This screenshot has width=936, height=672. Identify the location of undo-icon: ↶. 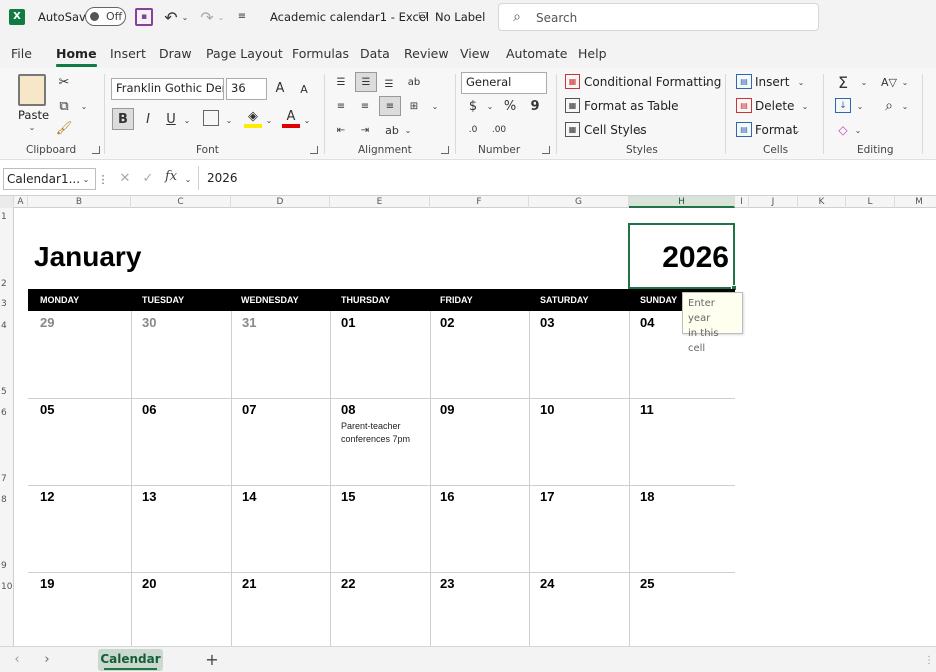
(171, 17).